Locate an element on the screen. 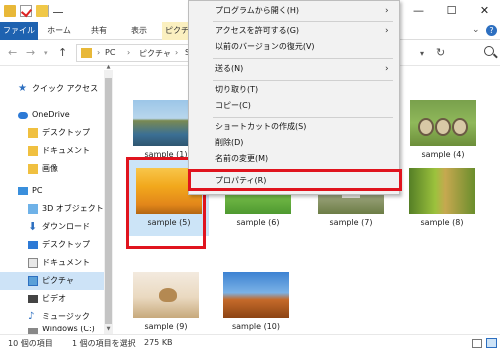 The width and height of the screenshot is (500, 350). forward-arrow-icon: → is located at coordinates (30, 52).